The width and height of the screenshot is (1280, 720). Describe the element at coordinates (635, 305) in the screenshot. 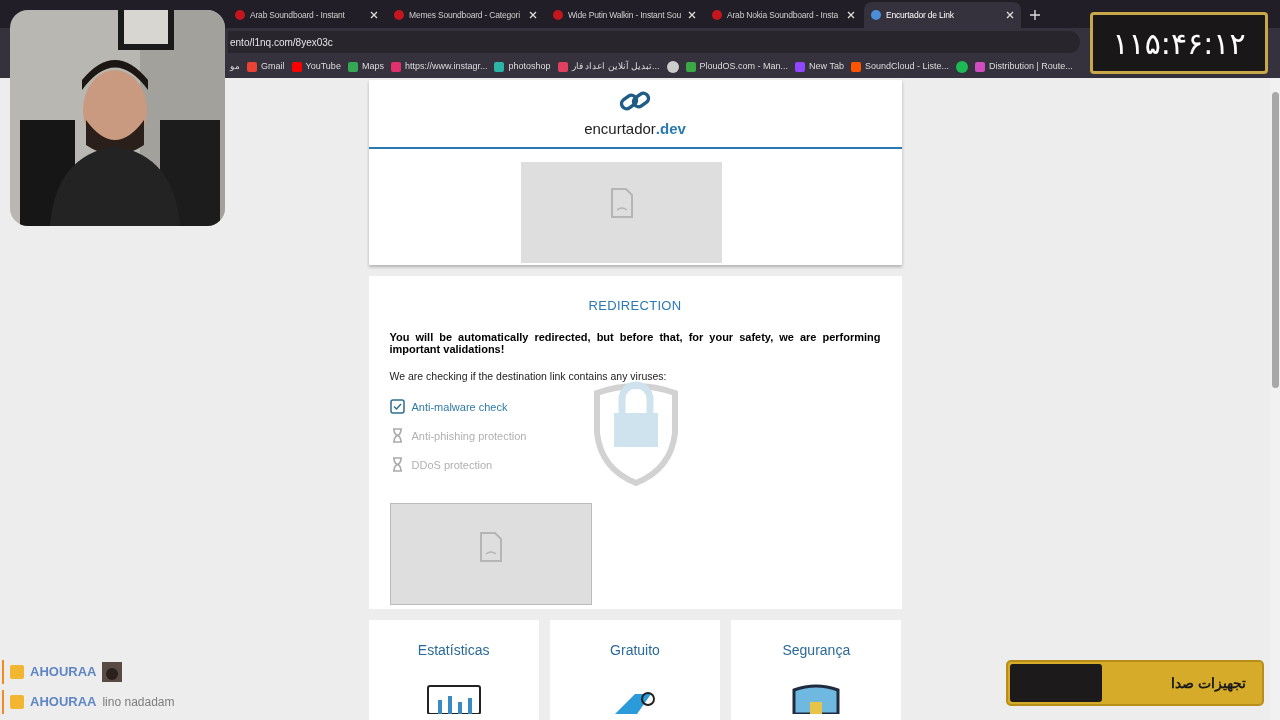

I see `section-title: REDIRECTION` at that location.